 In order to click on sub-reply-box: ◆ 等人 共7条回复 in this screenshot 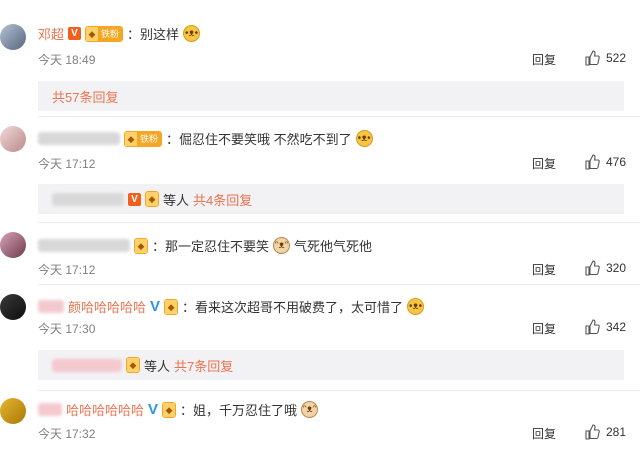, I will do `click(331, 365)`.